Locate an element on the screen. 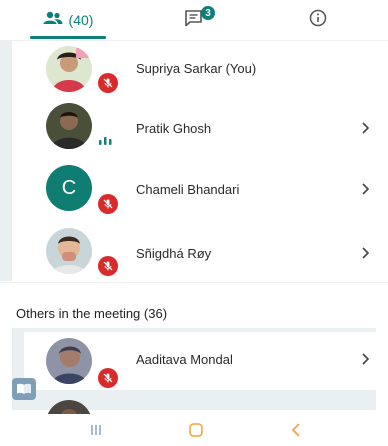 The height and width of the screenshot is (446, 388). back-button is located at coordinates (296, 430).